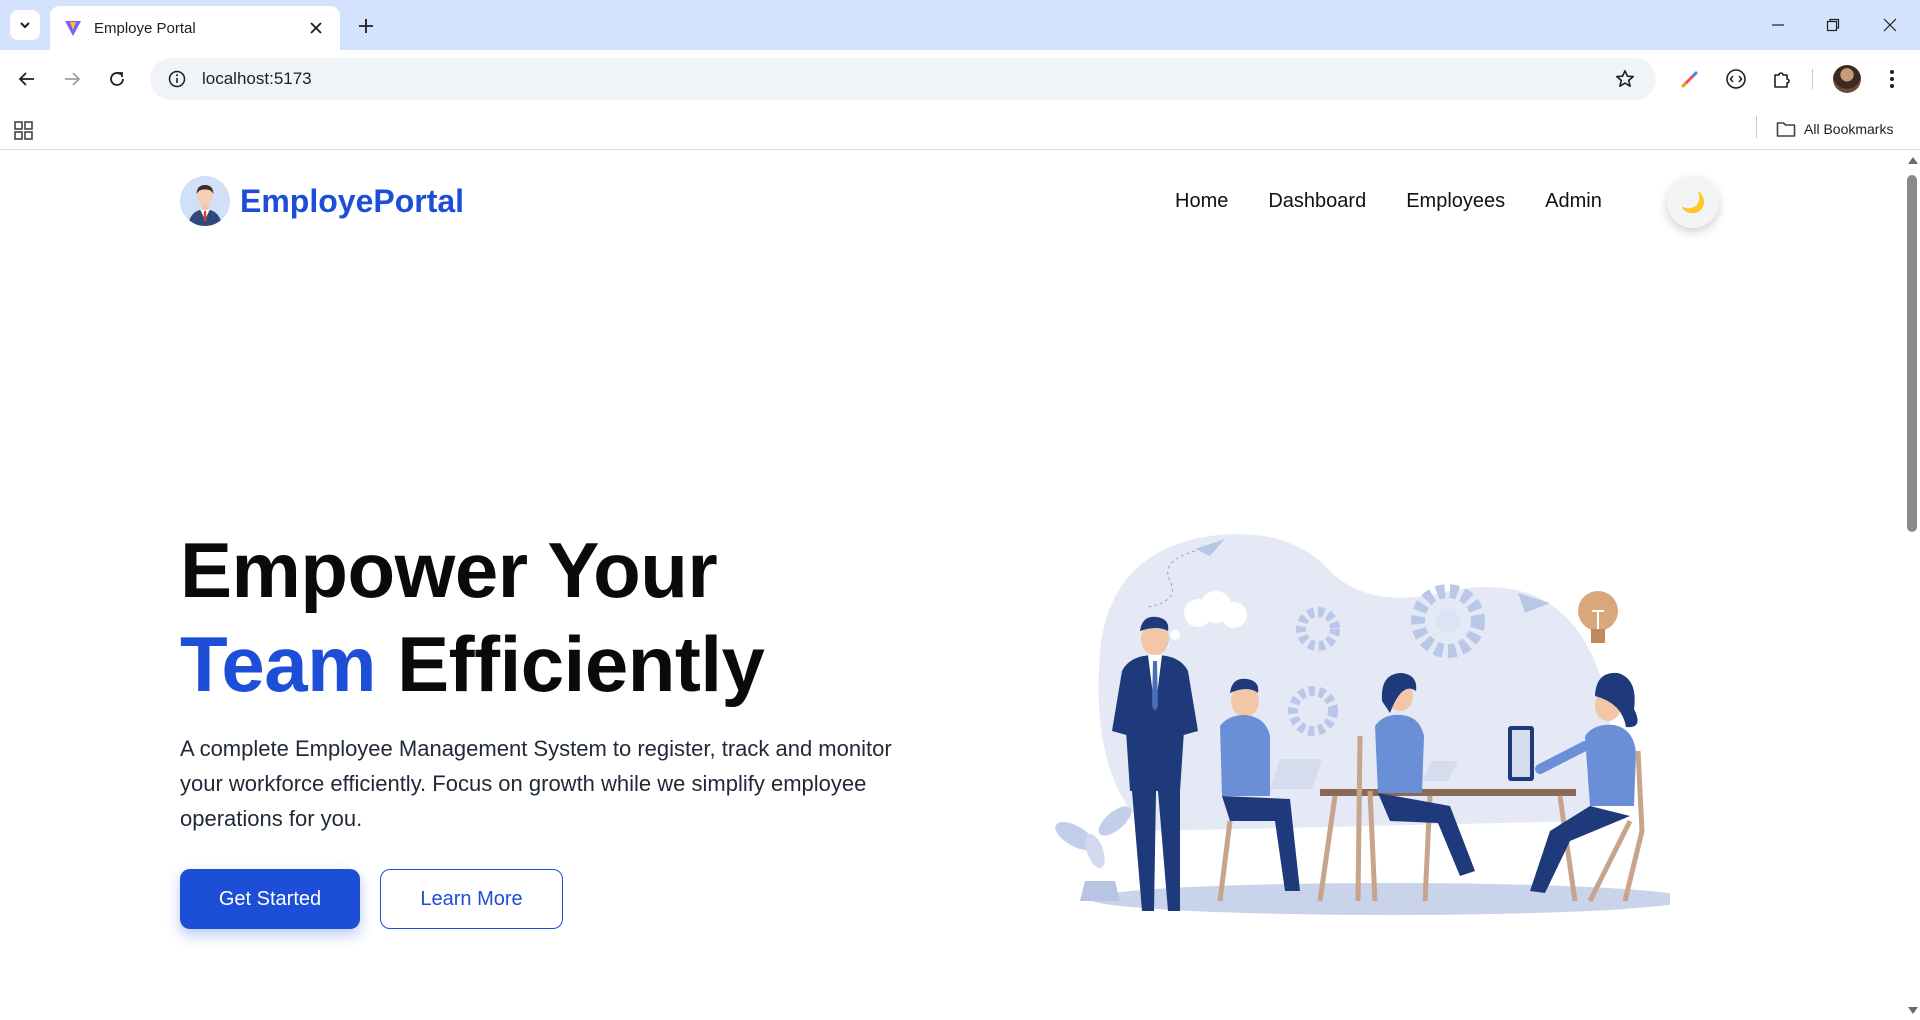 This screenshot has height=1020, width=1920. What do you see at coordinates (1812, 79) in the screenshot?
I see `toolbar-divider` at bounding box center [1812, 79].